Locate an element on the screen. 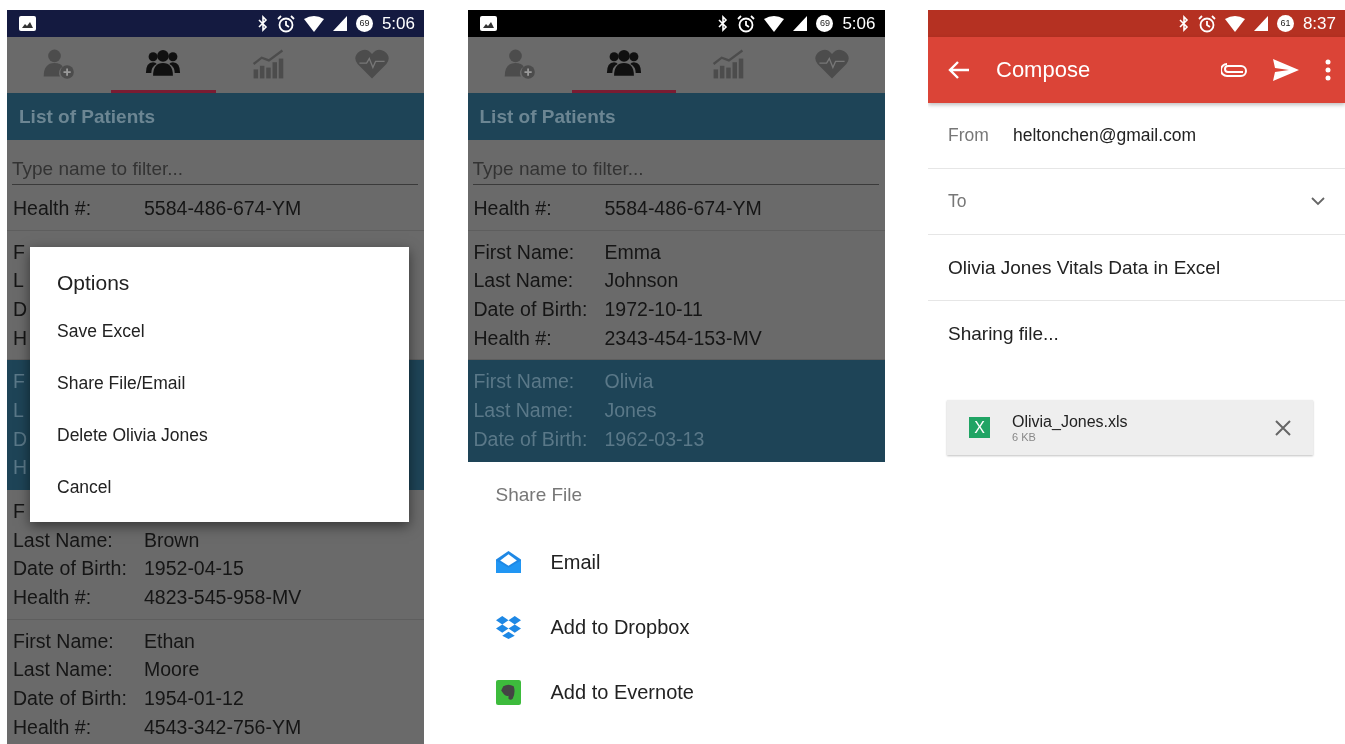 This screenshot has height=744, width=1345. recipient-field: To is located at coordinates (1136, 202).